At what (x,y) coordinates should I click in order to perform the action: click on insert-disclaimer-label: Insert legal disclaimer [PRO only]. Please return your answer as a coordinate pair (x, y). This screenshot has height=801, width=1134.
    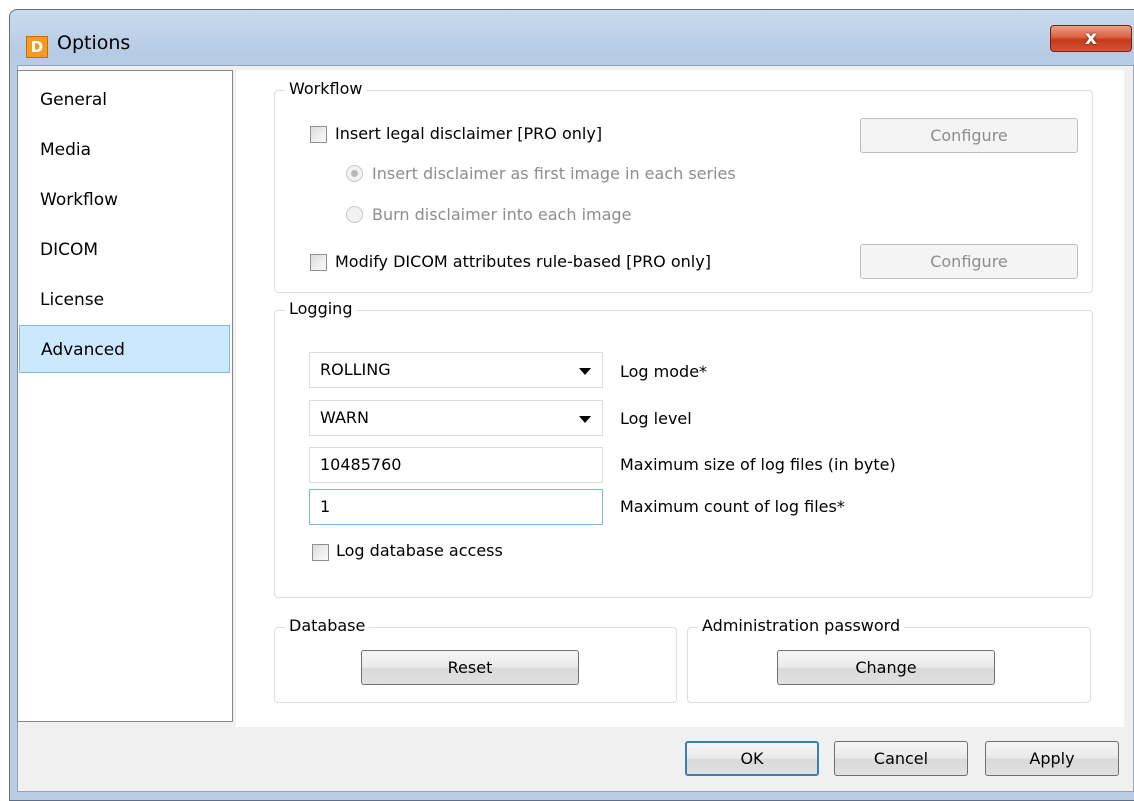
    Looking at the image, I should click on (469, 133).